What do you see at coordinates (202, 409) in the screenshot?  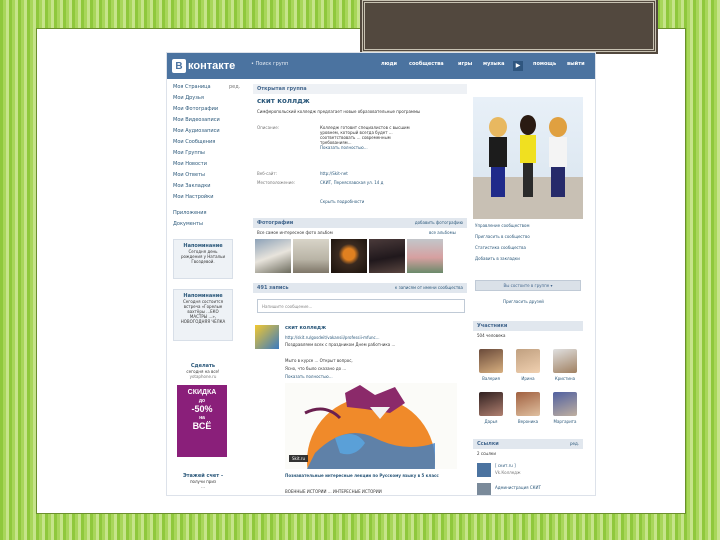 I see `banner-line-3: -50%` at bounding box center [202, 409].